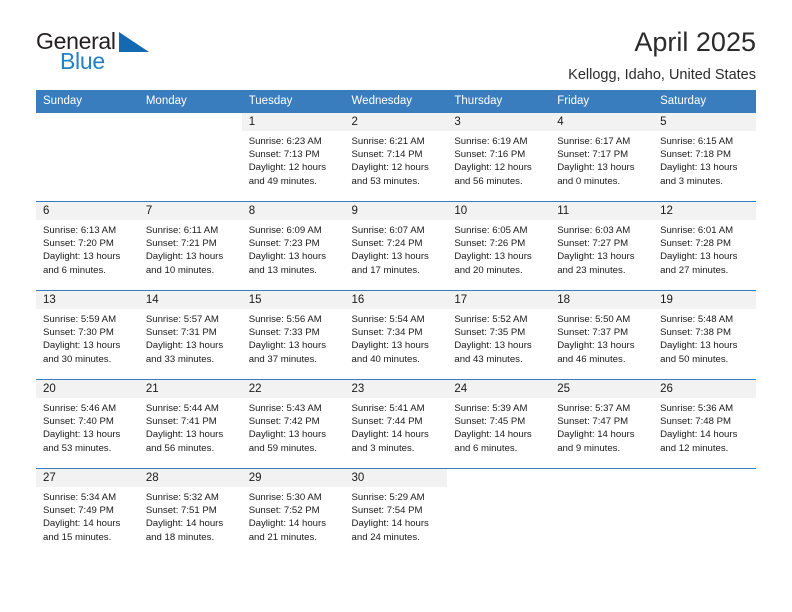 The height and width of the screenshot is (612, 792). What do you see at coordinates (704, 211) in the screenshot?
I see `day-number: 12` at bounding box center [704, 211].